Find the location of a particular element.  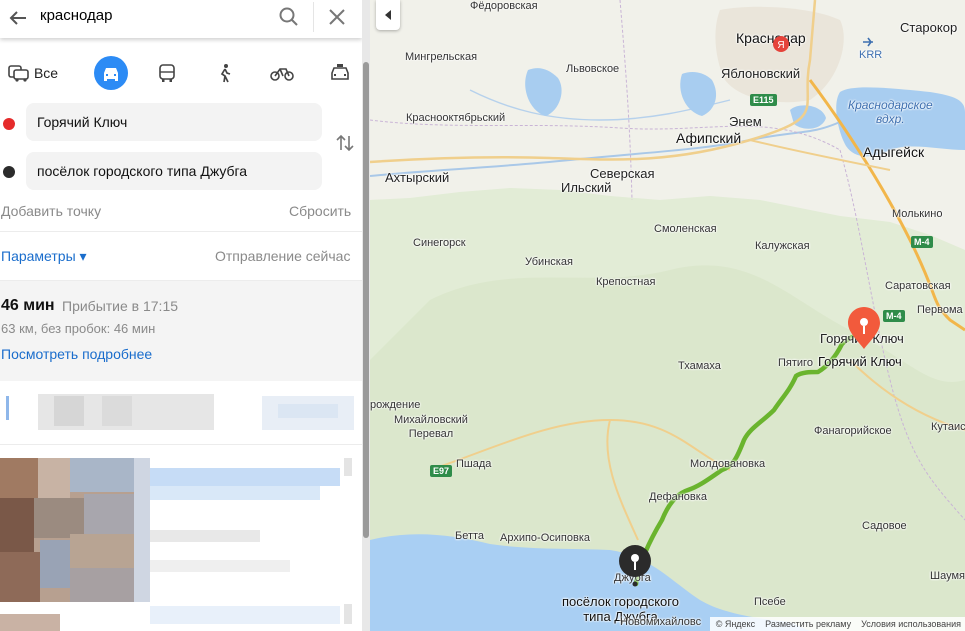

from-dot-icon is located at coordinates (9, 124).